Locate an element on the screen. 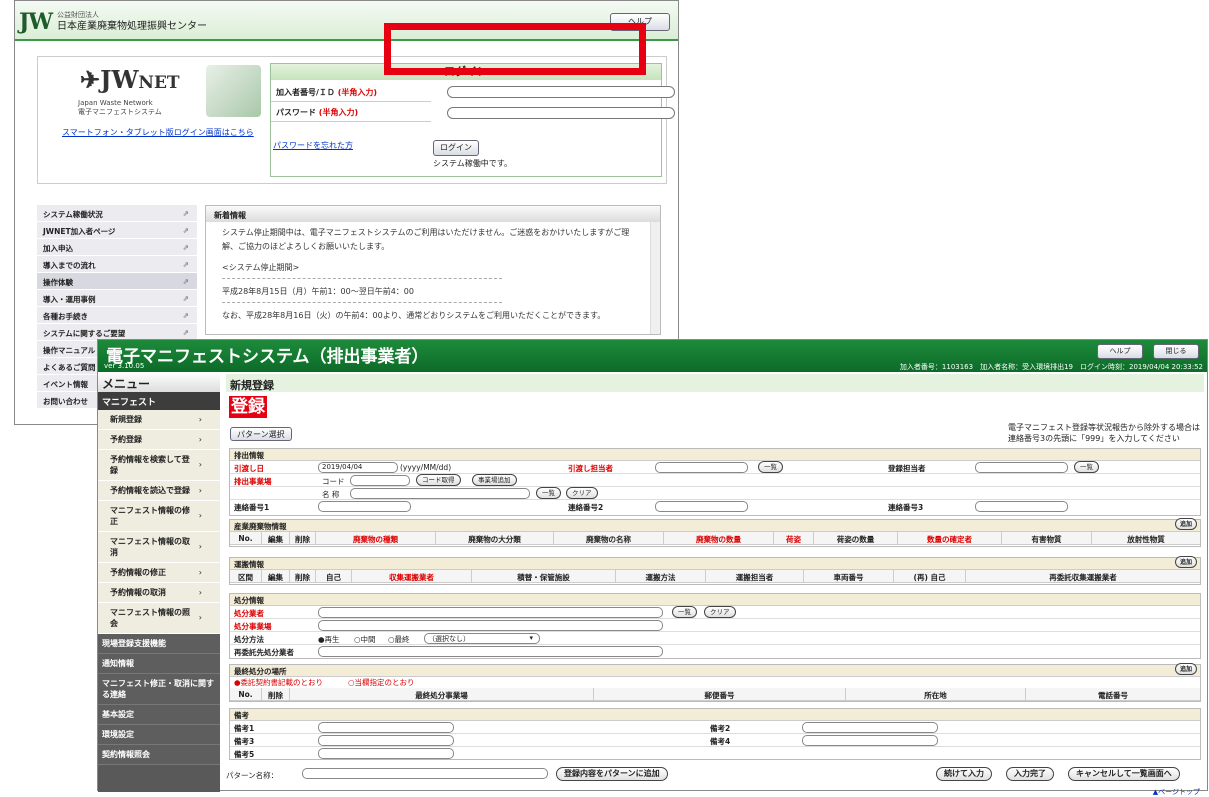 The image size is (1209, 797). continue-button: 続けて入力 is located at coordinates (964, 774).